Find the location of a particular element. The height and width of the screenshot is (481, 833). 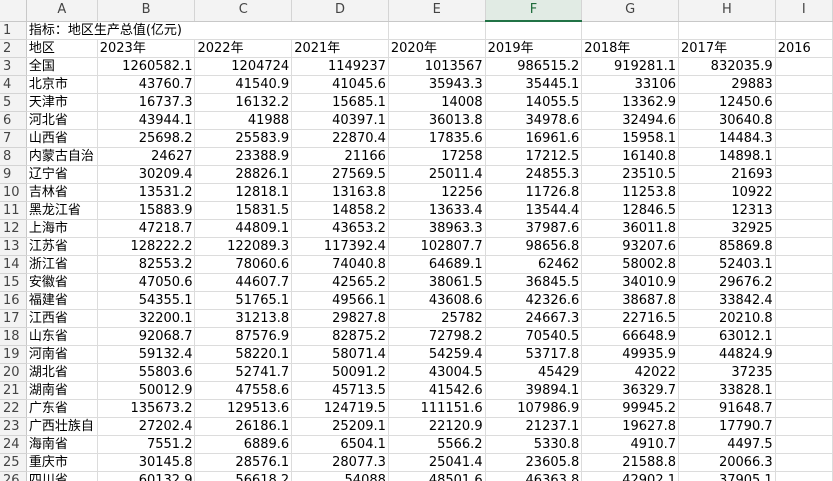

value-cell: 36013.8 is located at coordinates (437, 120).